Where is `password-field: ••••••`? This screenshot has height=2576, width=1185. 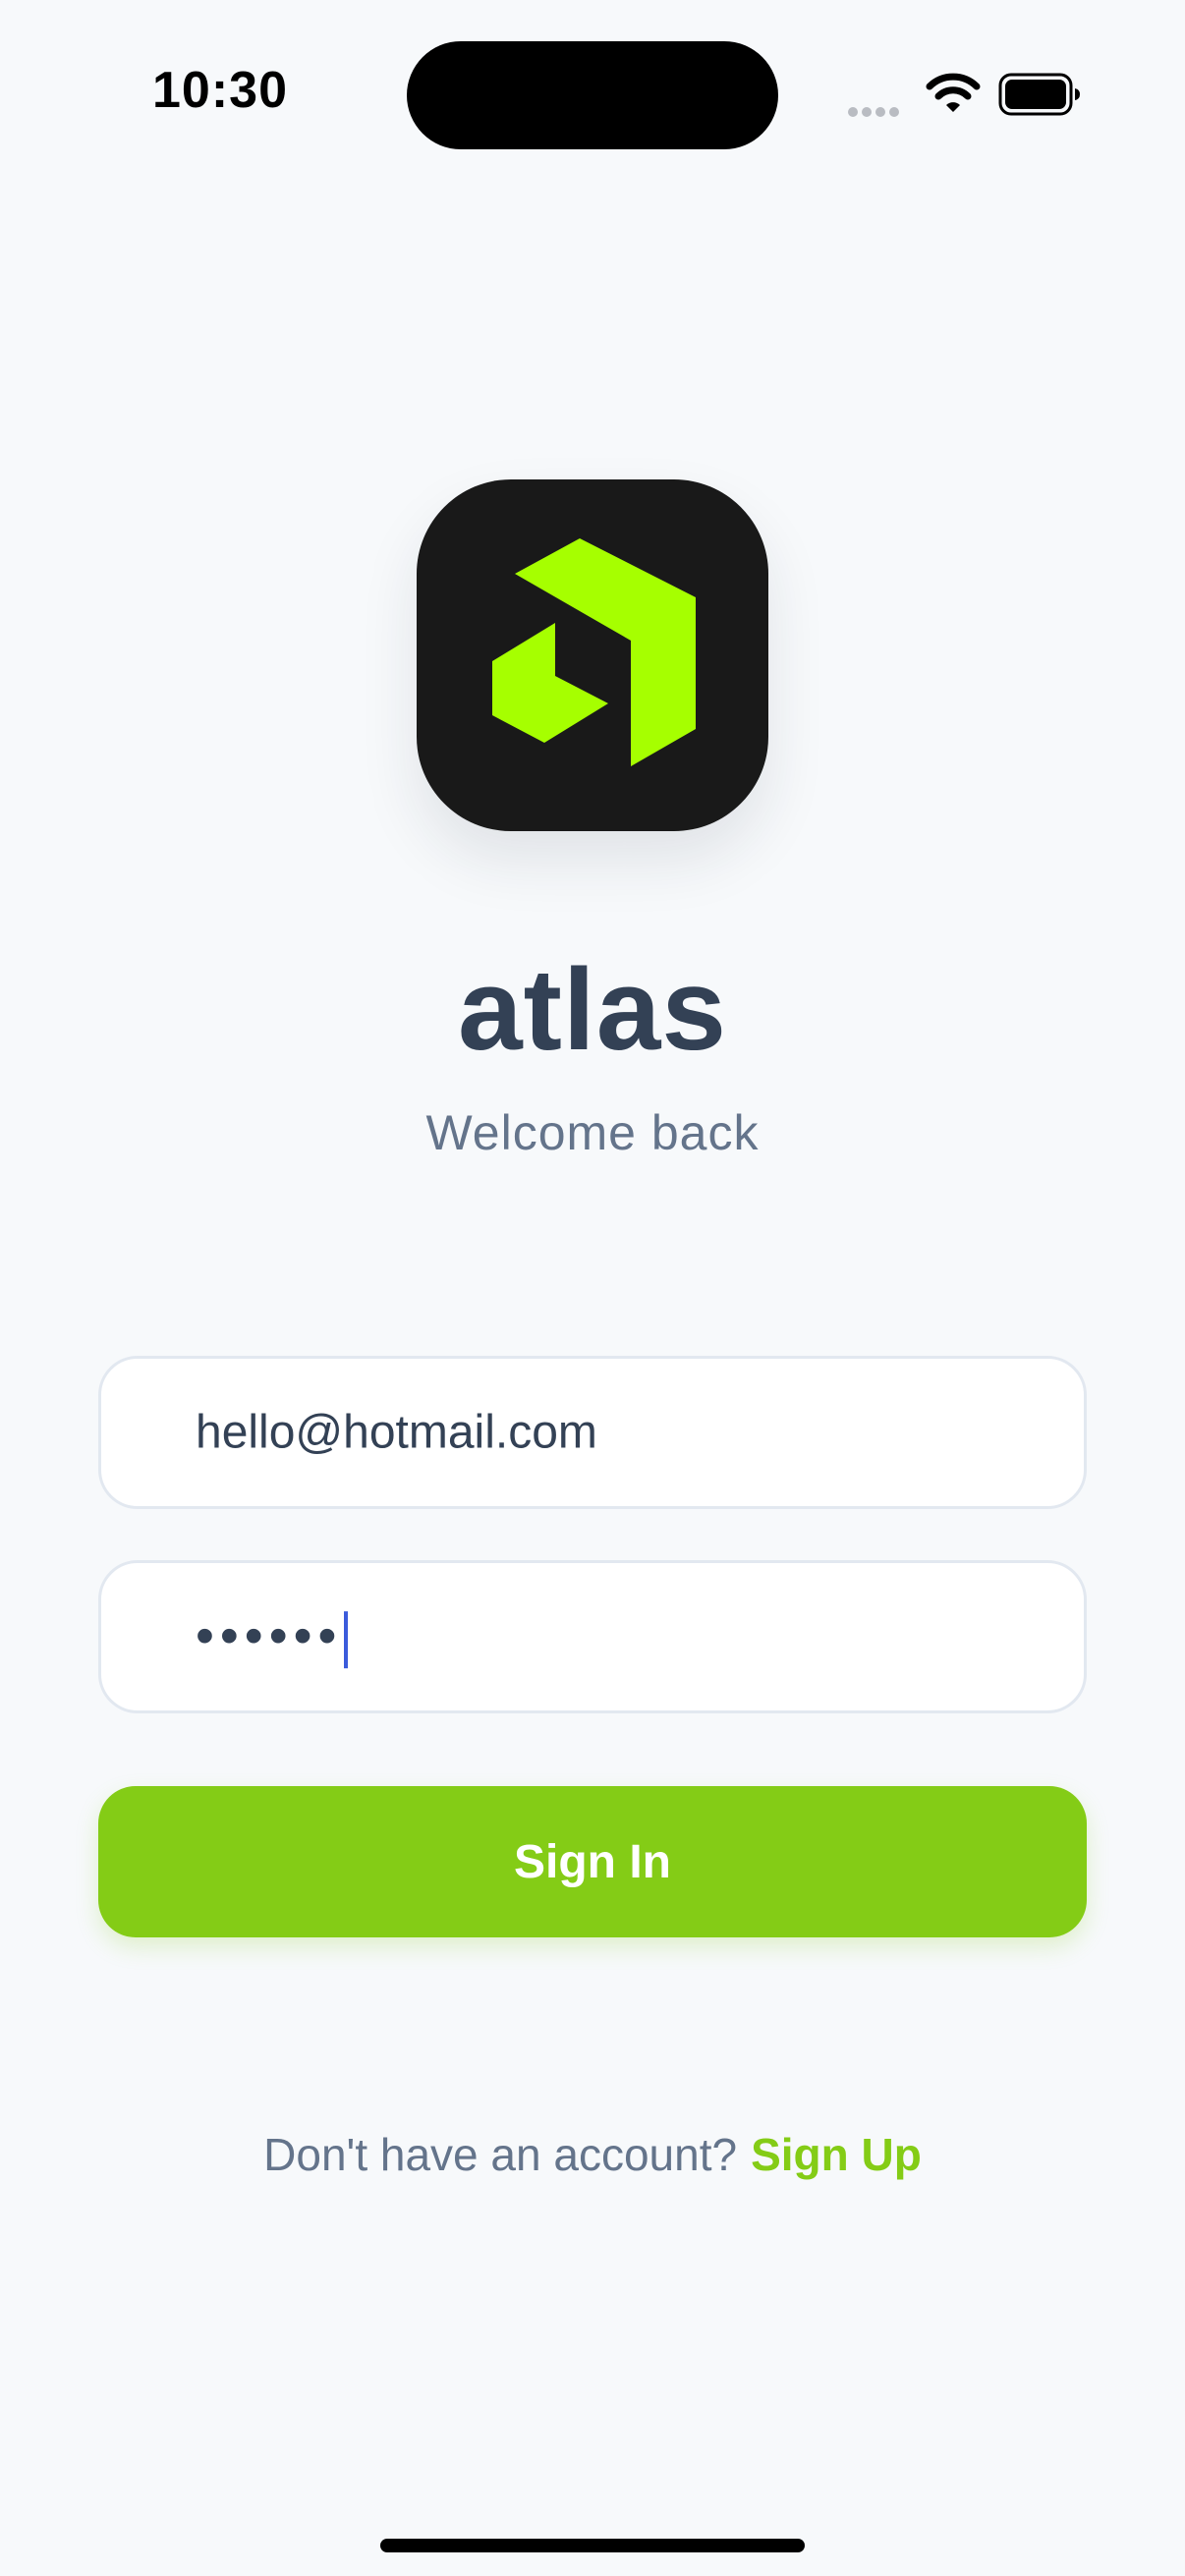
password-field: •••••• is located at coordinates (592, 1636).